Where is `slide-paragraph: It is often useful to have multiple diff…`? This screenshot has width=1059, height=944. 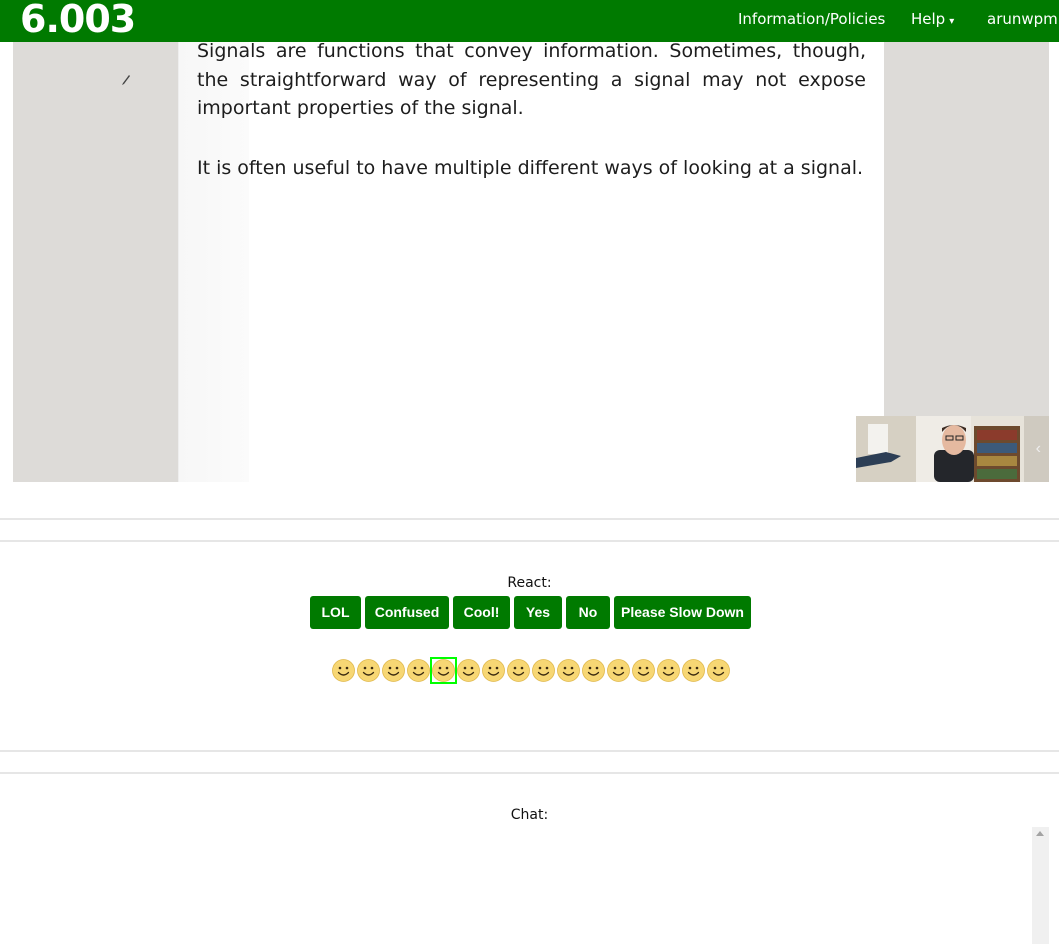 slide-paragraph: It is often useful to have multiple diff… is located at coordinates (530, 168).